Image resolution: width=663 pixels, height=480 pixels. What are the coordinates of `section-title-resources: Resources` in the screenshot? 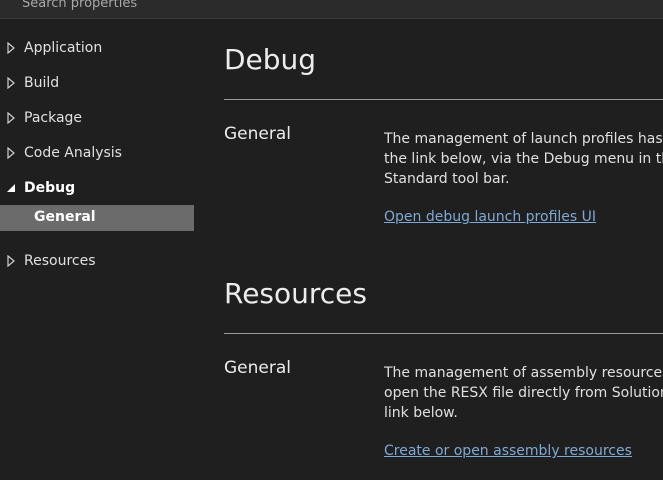 It's located at (295, 293).